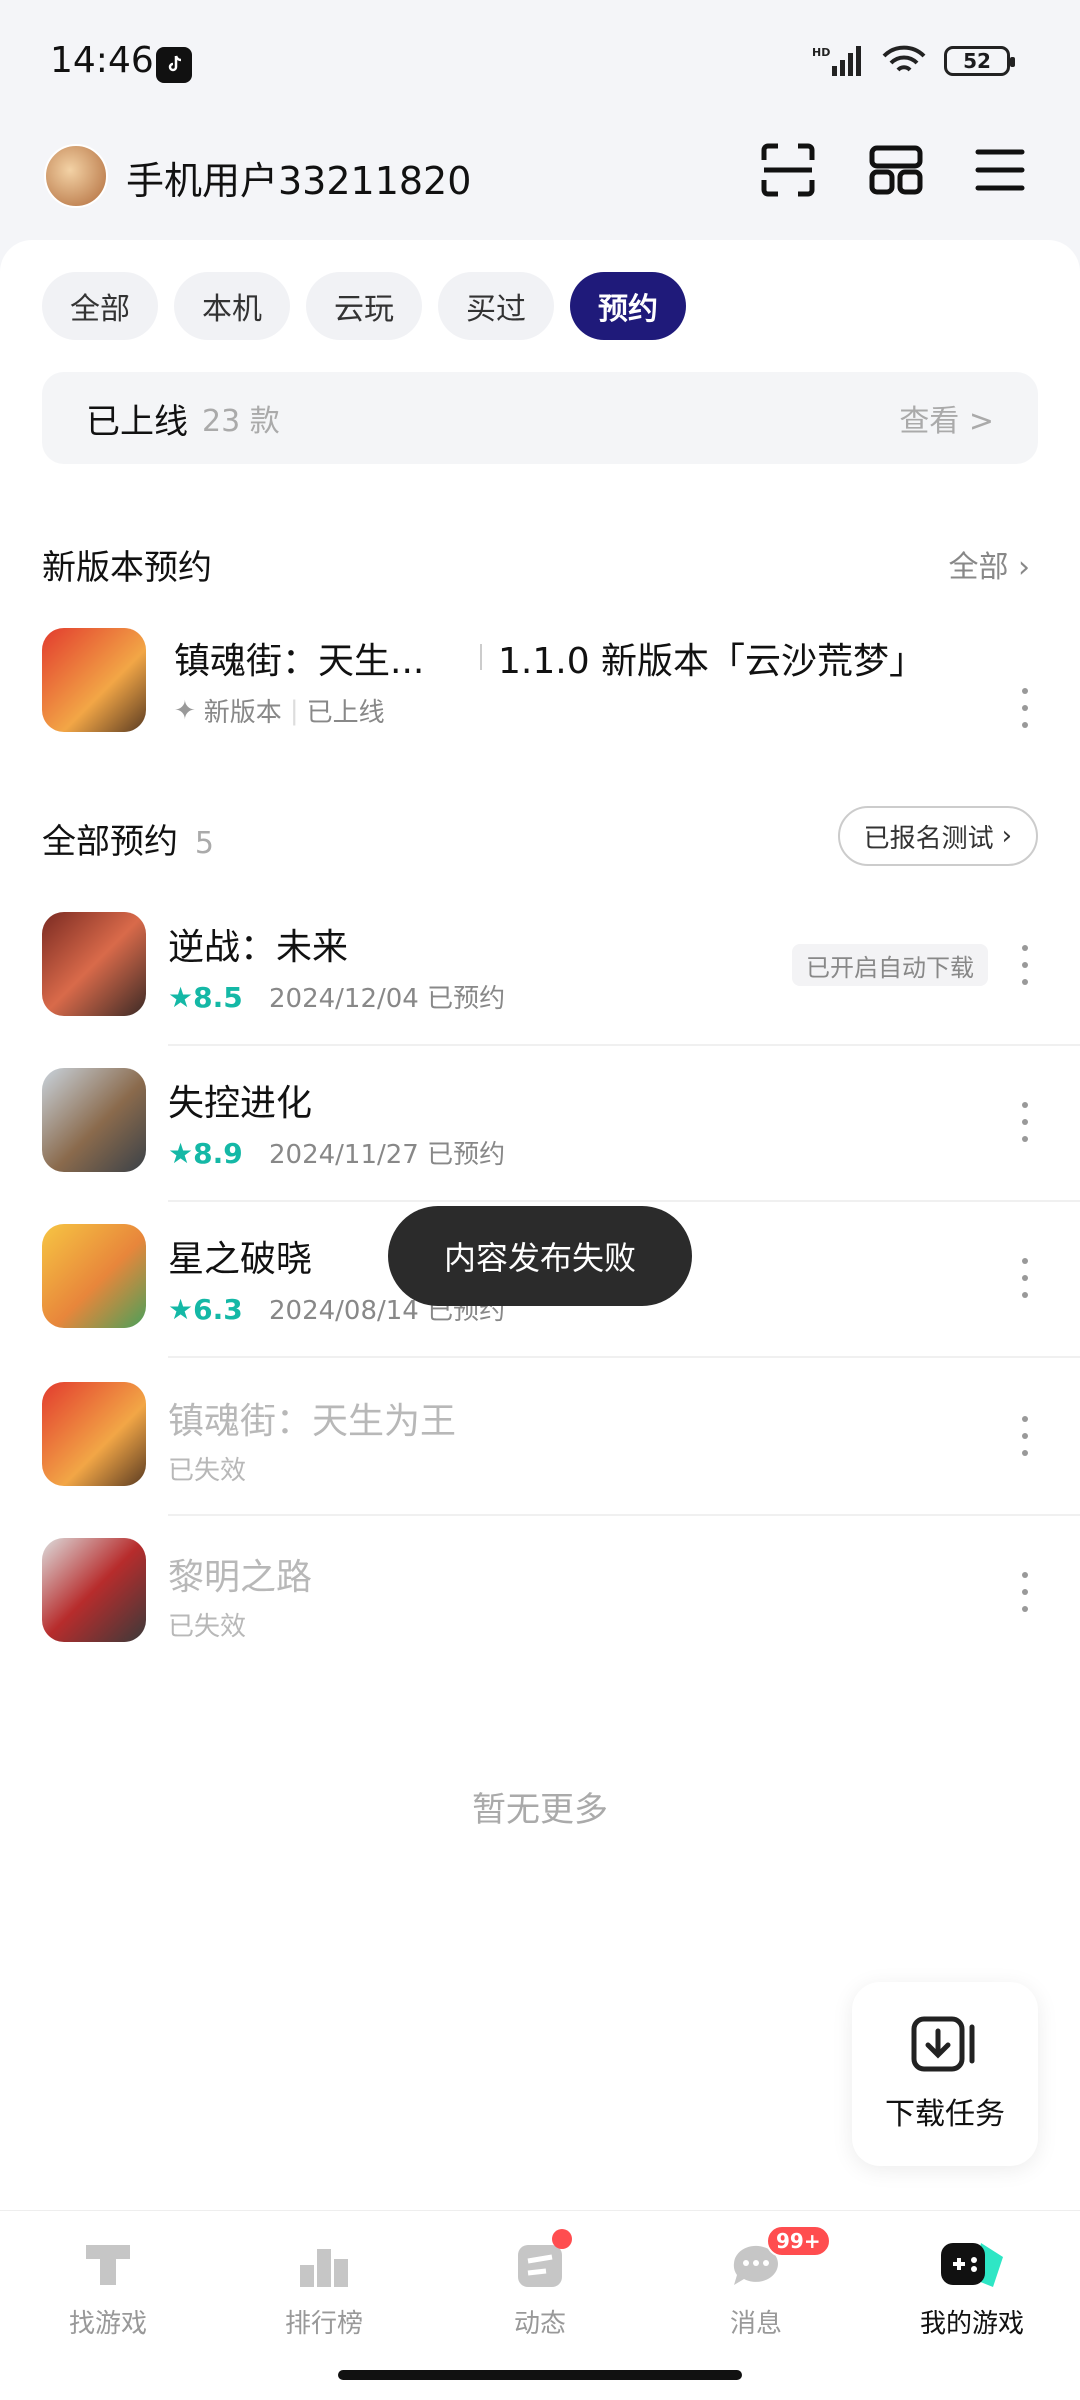  I want to click on chip-cloud: 云玩, so click(364, 306).